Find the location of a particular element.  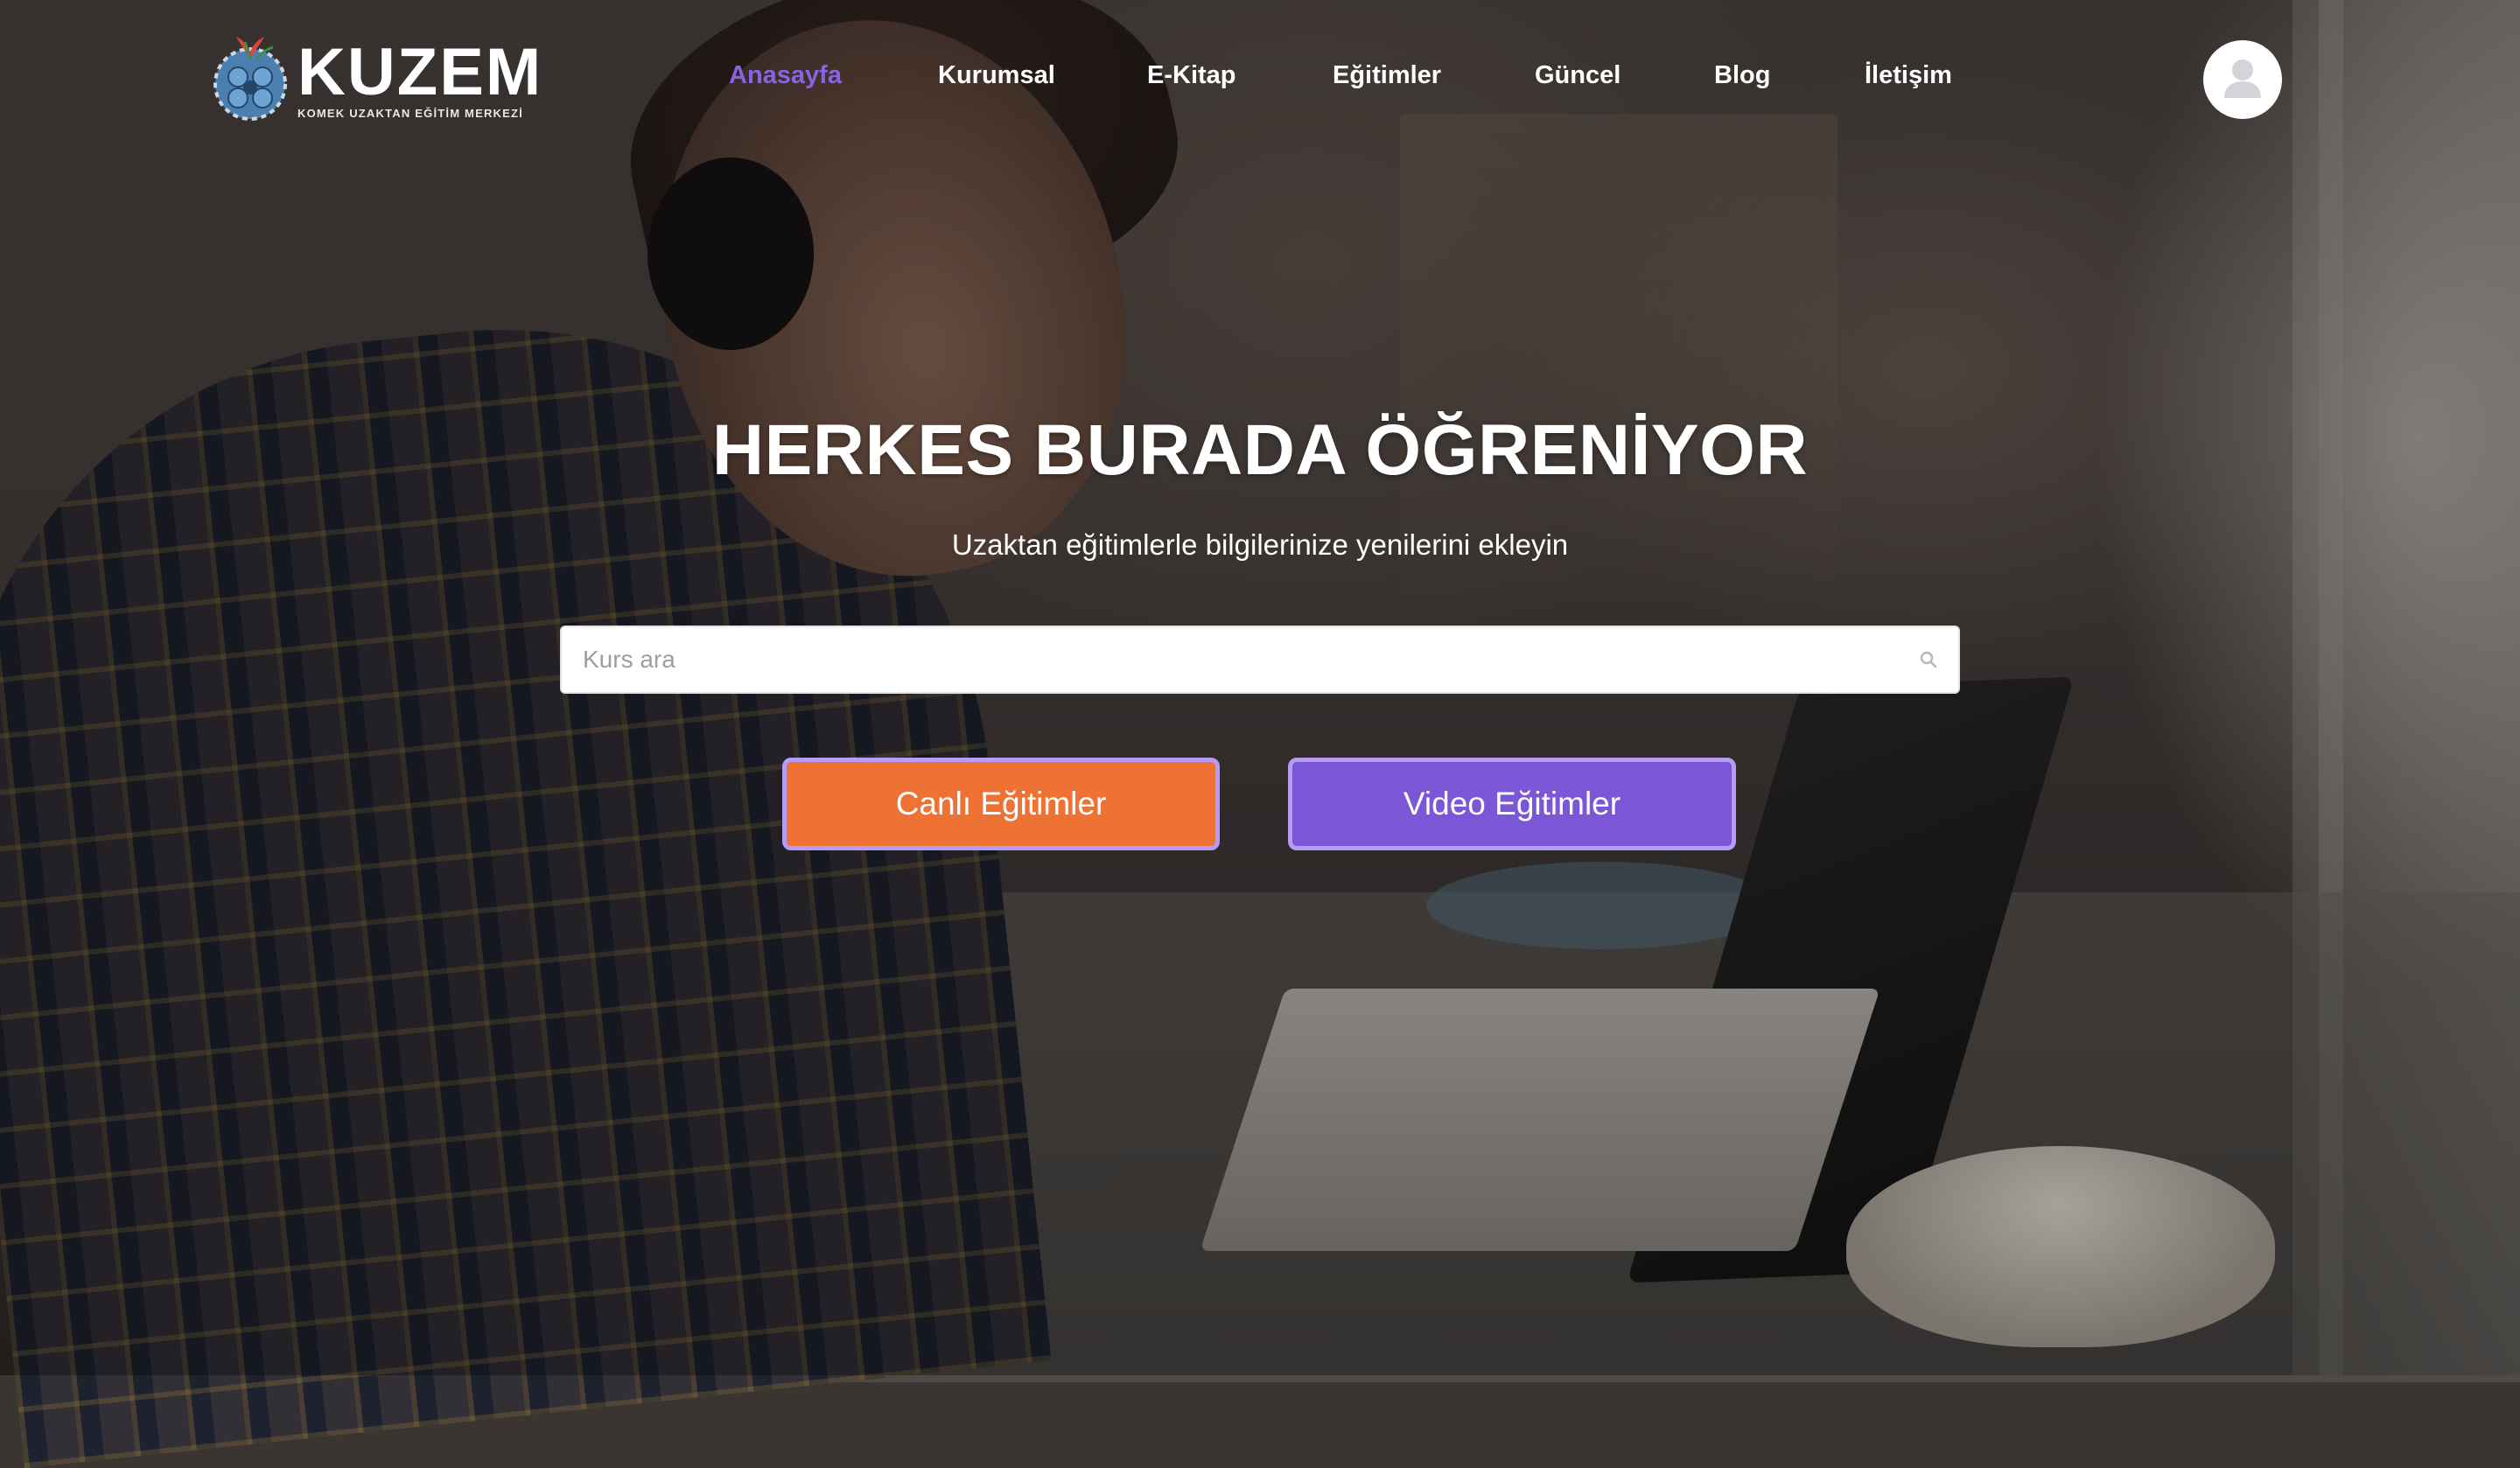

video-courses-label: Video Eğitimler is located at coordinates (1512, 803).